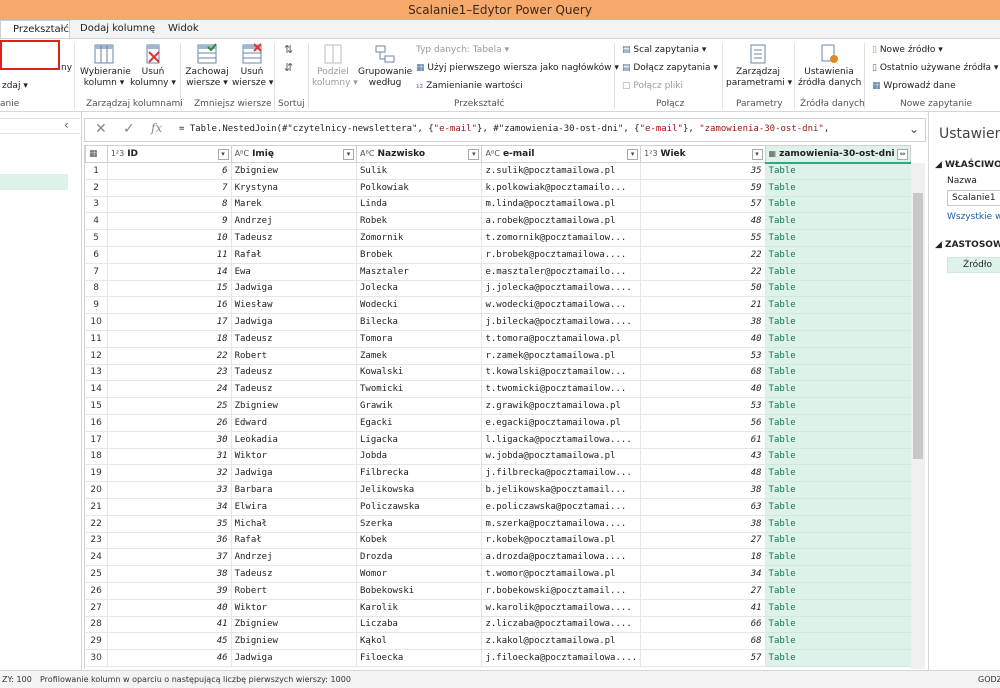 This screenshot has width=1000, height=688. What do you see at coordinates (419, 389) in the screenshot?
I see `table-cell: Twomicki` at bounding box center [419, 389].